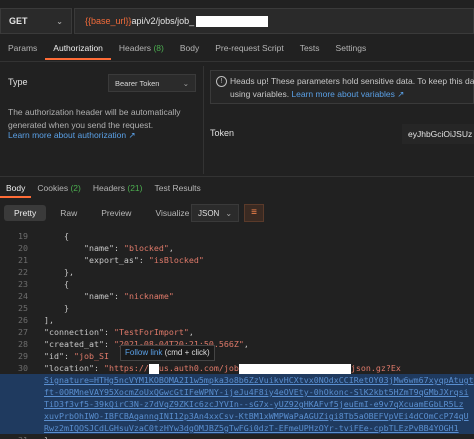 This screenshot has width=474, height=439. I want to click on tab-label: Authorization, so click(78, 48).